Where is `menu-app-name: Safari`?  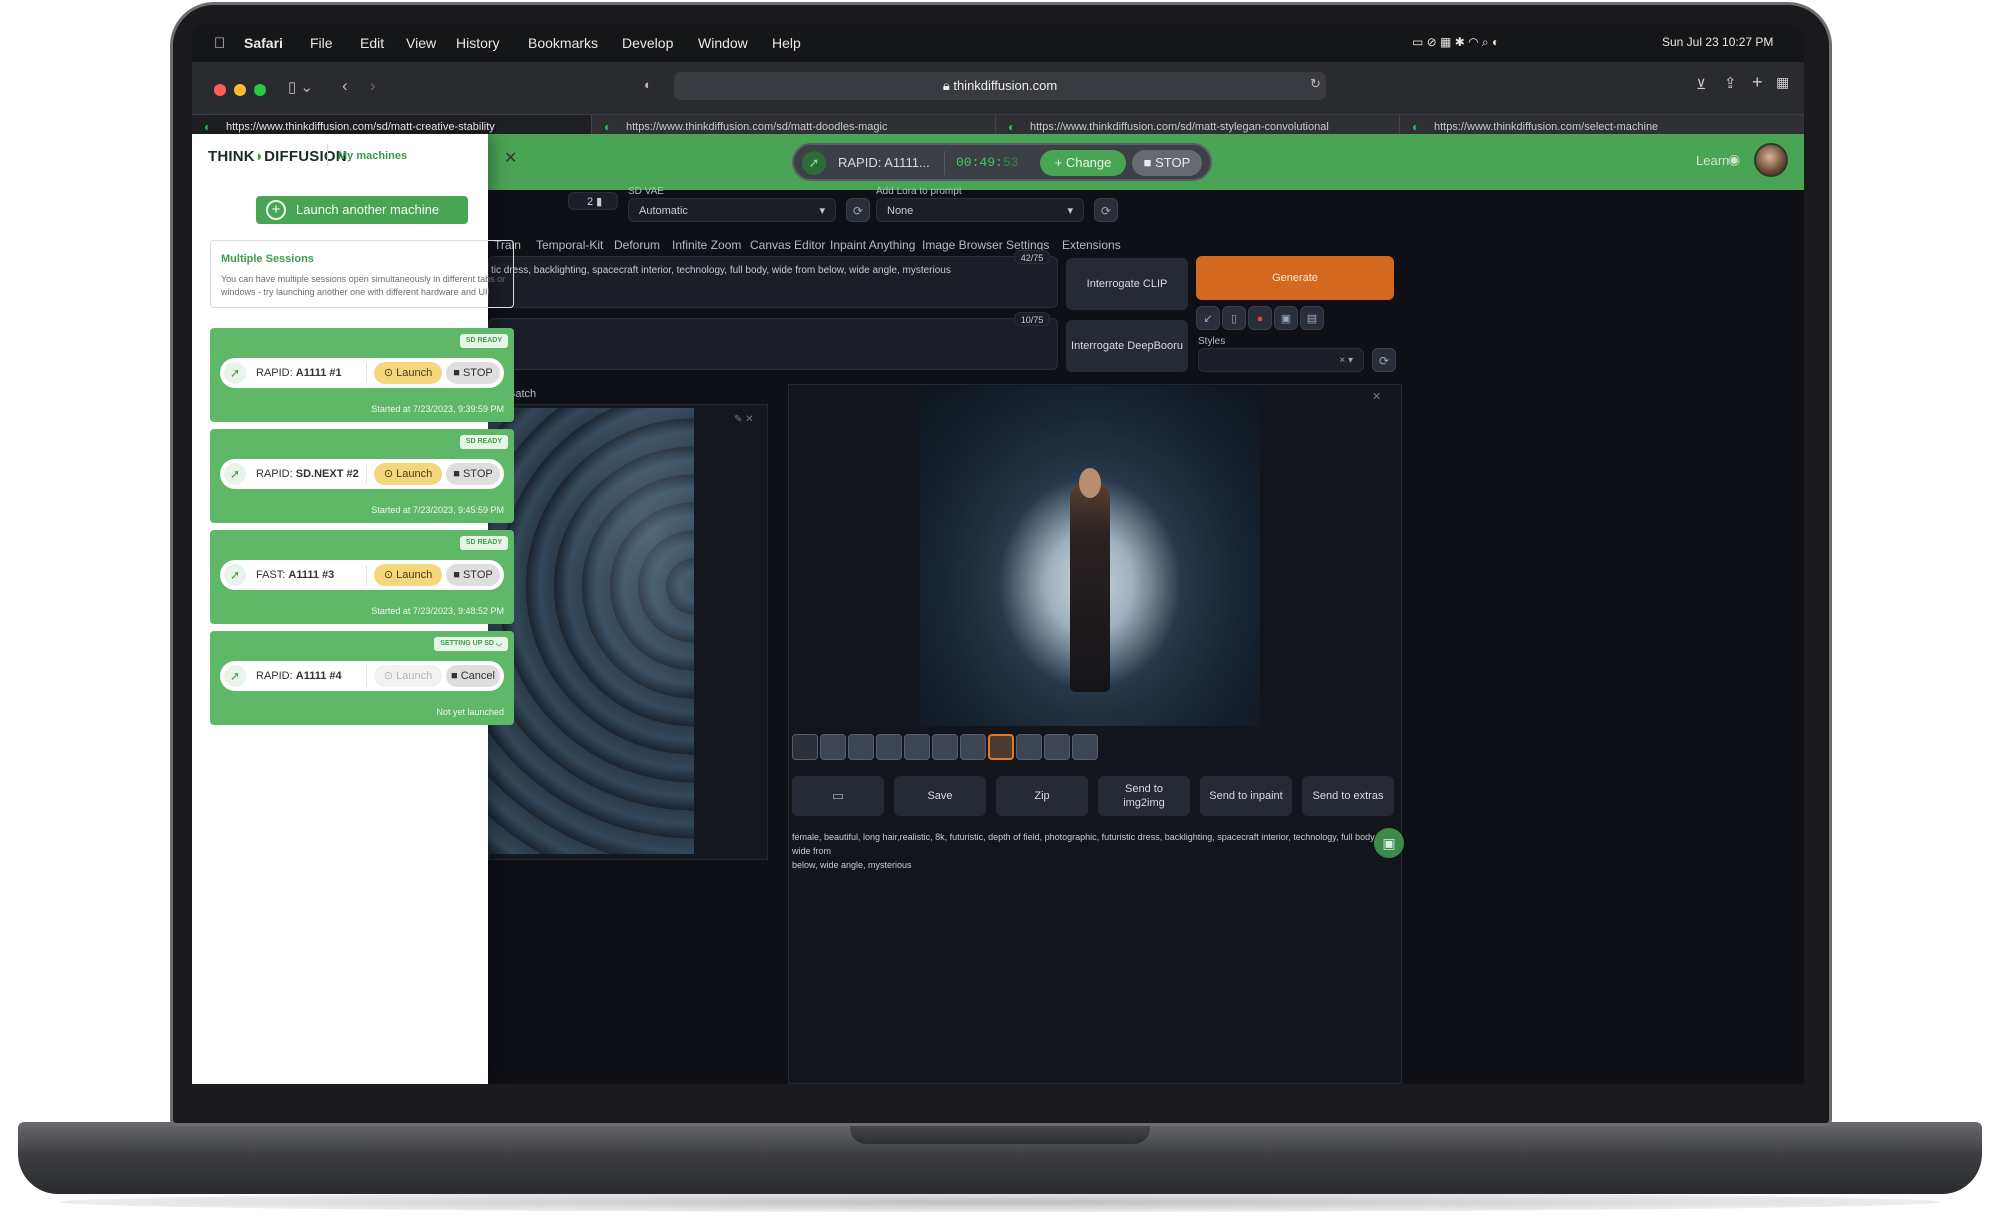 menu-app-name: Safari is located at coordinates (263, 43).